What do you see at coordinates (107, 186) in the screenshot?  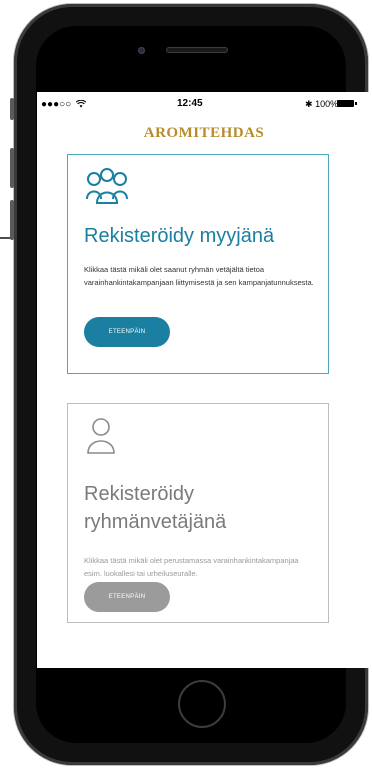 I see `group-icon` at bounding box center [107, 186].